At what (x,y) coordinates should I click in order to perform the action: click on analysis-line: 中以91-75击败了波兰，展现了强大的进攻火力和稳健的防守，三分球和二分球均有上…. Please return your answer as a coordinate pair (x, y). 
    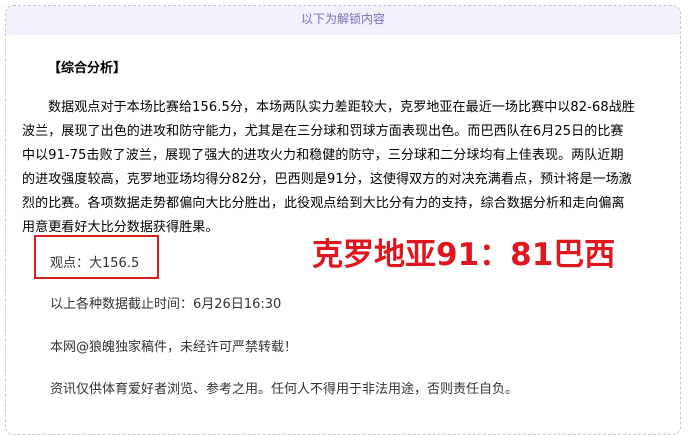
    Looking at the image, I should click on (323, 155).